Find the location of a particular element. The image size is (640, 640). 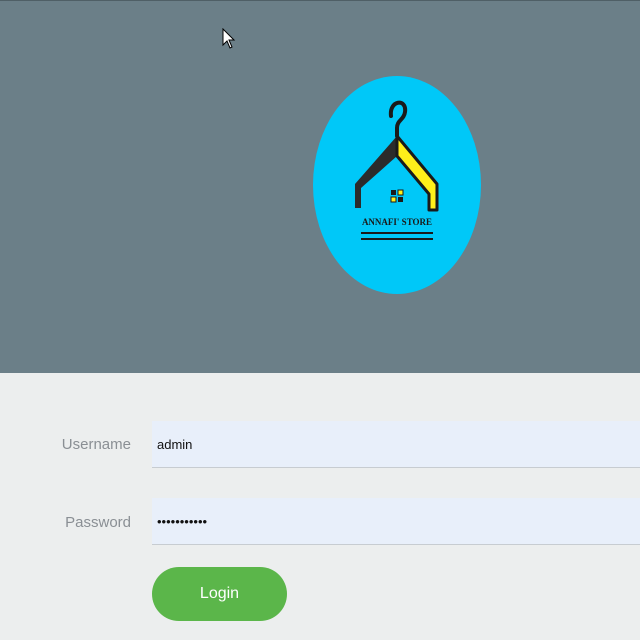

login-button: Login is located at coordinates (219, 594).